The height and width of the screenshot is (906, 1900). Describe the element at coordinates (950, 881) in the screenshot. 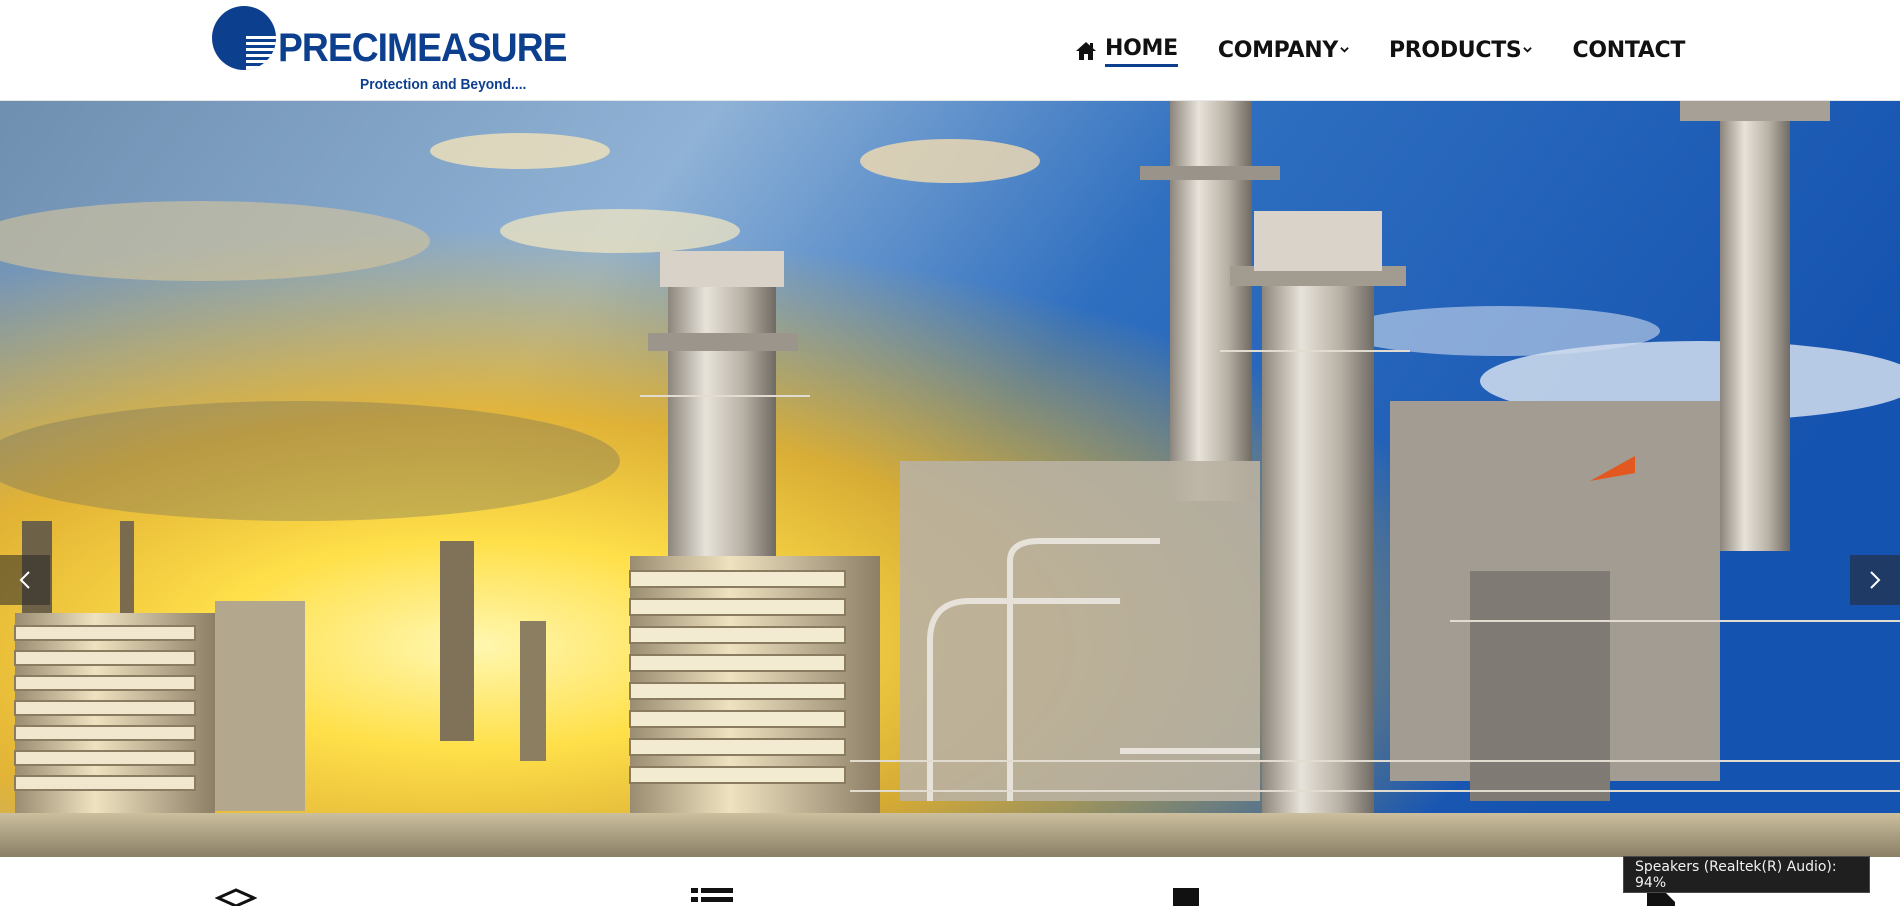

I see `features-strip` at that location.